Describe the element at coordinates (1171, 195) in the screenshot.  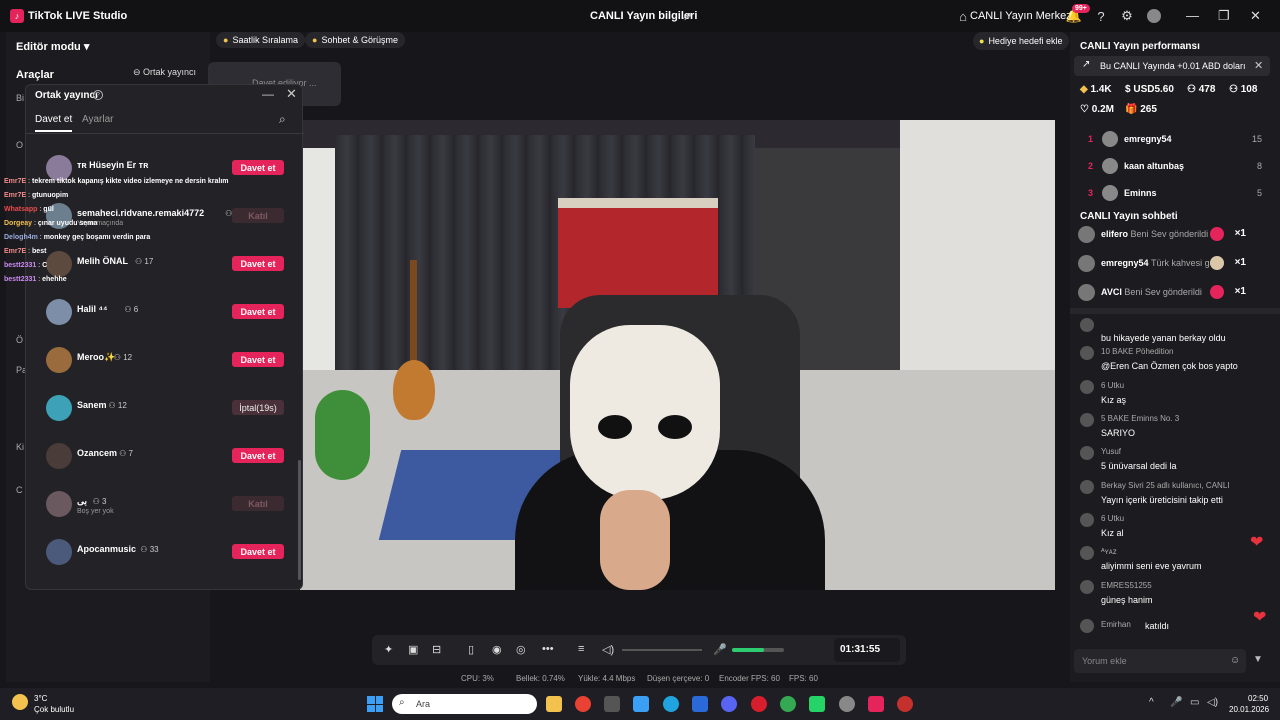
I see `top-gifter-row: 3 Eminns 5` at that location.